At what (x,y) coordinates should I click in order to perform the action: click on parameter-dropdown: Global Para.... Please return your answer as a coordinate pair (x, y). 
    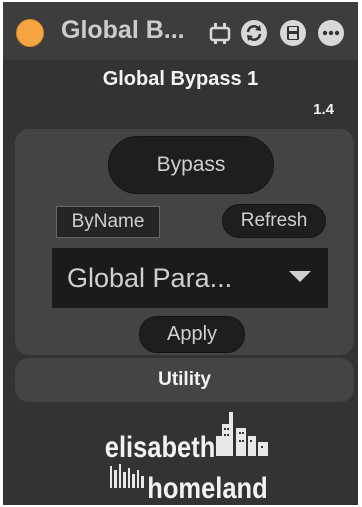
    Looking at the image, I should click on (190, 278).